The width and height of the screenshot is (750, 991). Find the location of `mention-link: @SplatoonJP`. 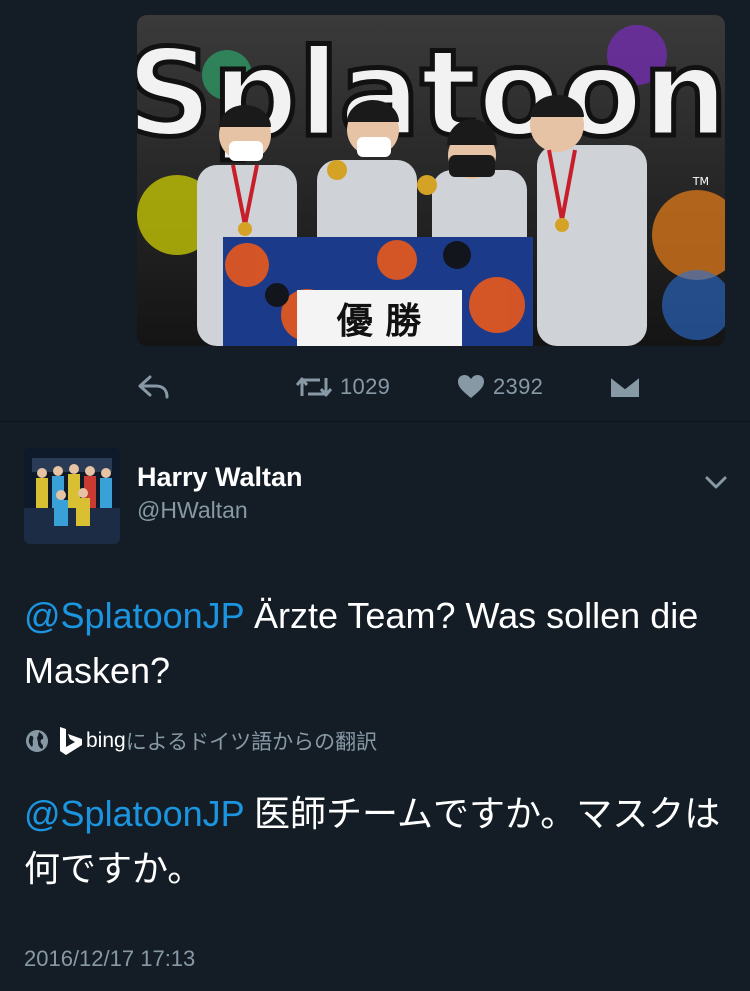

mention-link: @SplatoonJP is located at coordinates (134, 615).